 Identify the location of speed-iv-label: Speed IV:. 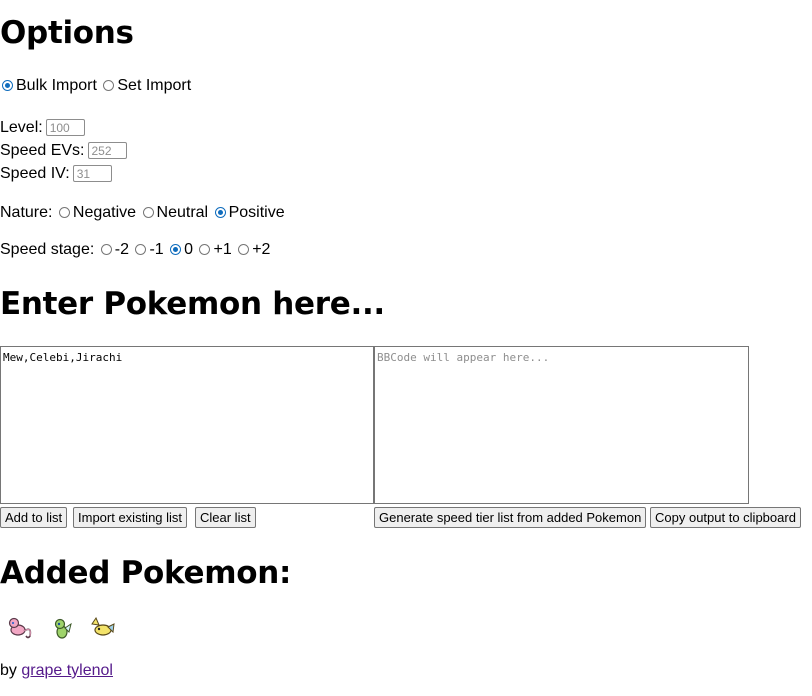
(35, 173).